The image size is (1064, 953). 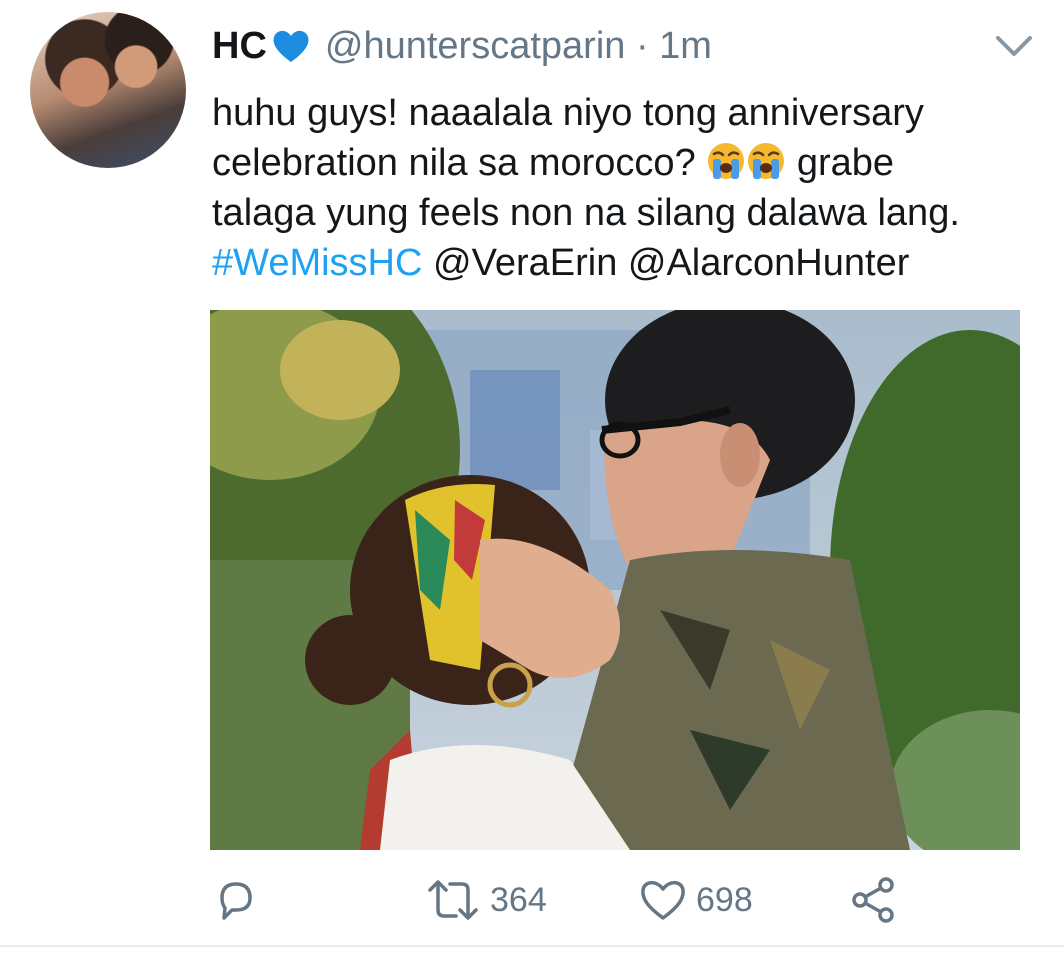 What do you see at coordinates (453, 900) in the screenshot?
I see `retweet-icon` at bounding box center [453, 900].